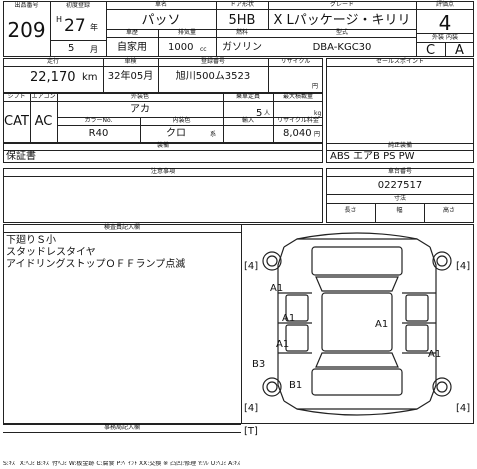 The height and width of the screenshot is (469, 477). What do you see at coordinates (400, 185) in the screenshot?
I see `chassis-number: 0227517` at bounding box center [400, 185].